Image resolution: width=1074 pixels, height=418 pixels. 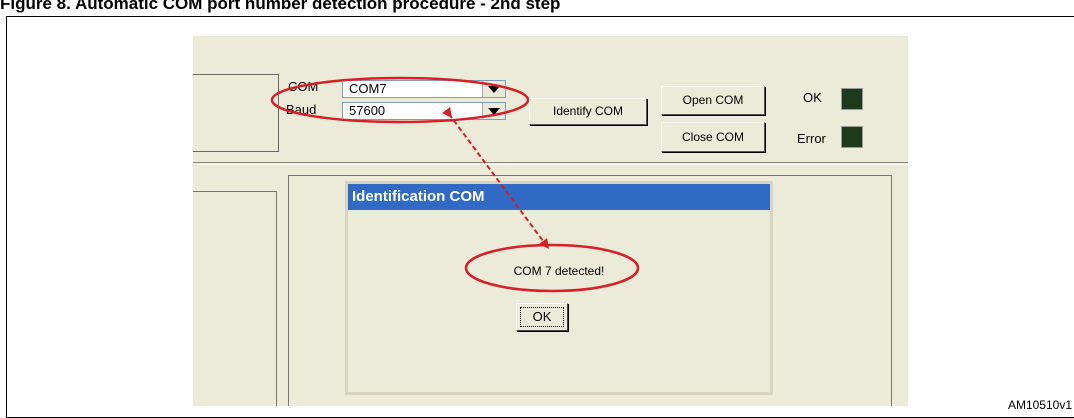 I want to click on link-arrow, so click(x=495, y=178).